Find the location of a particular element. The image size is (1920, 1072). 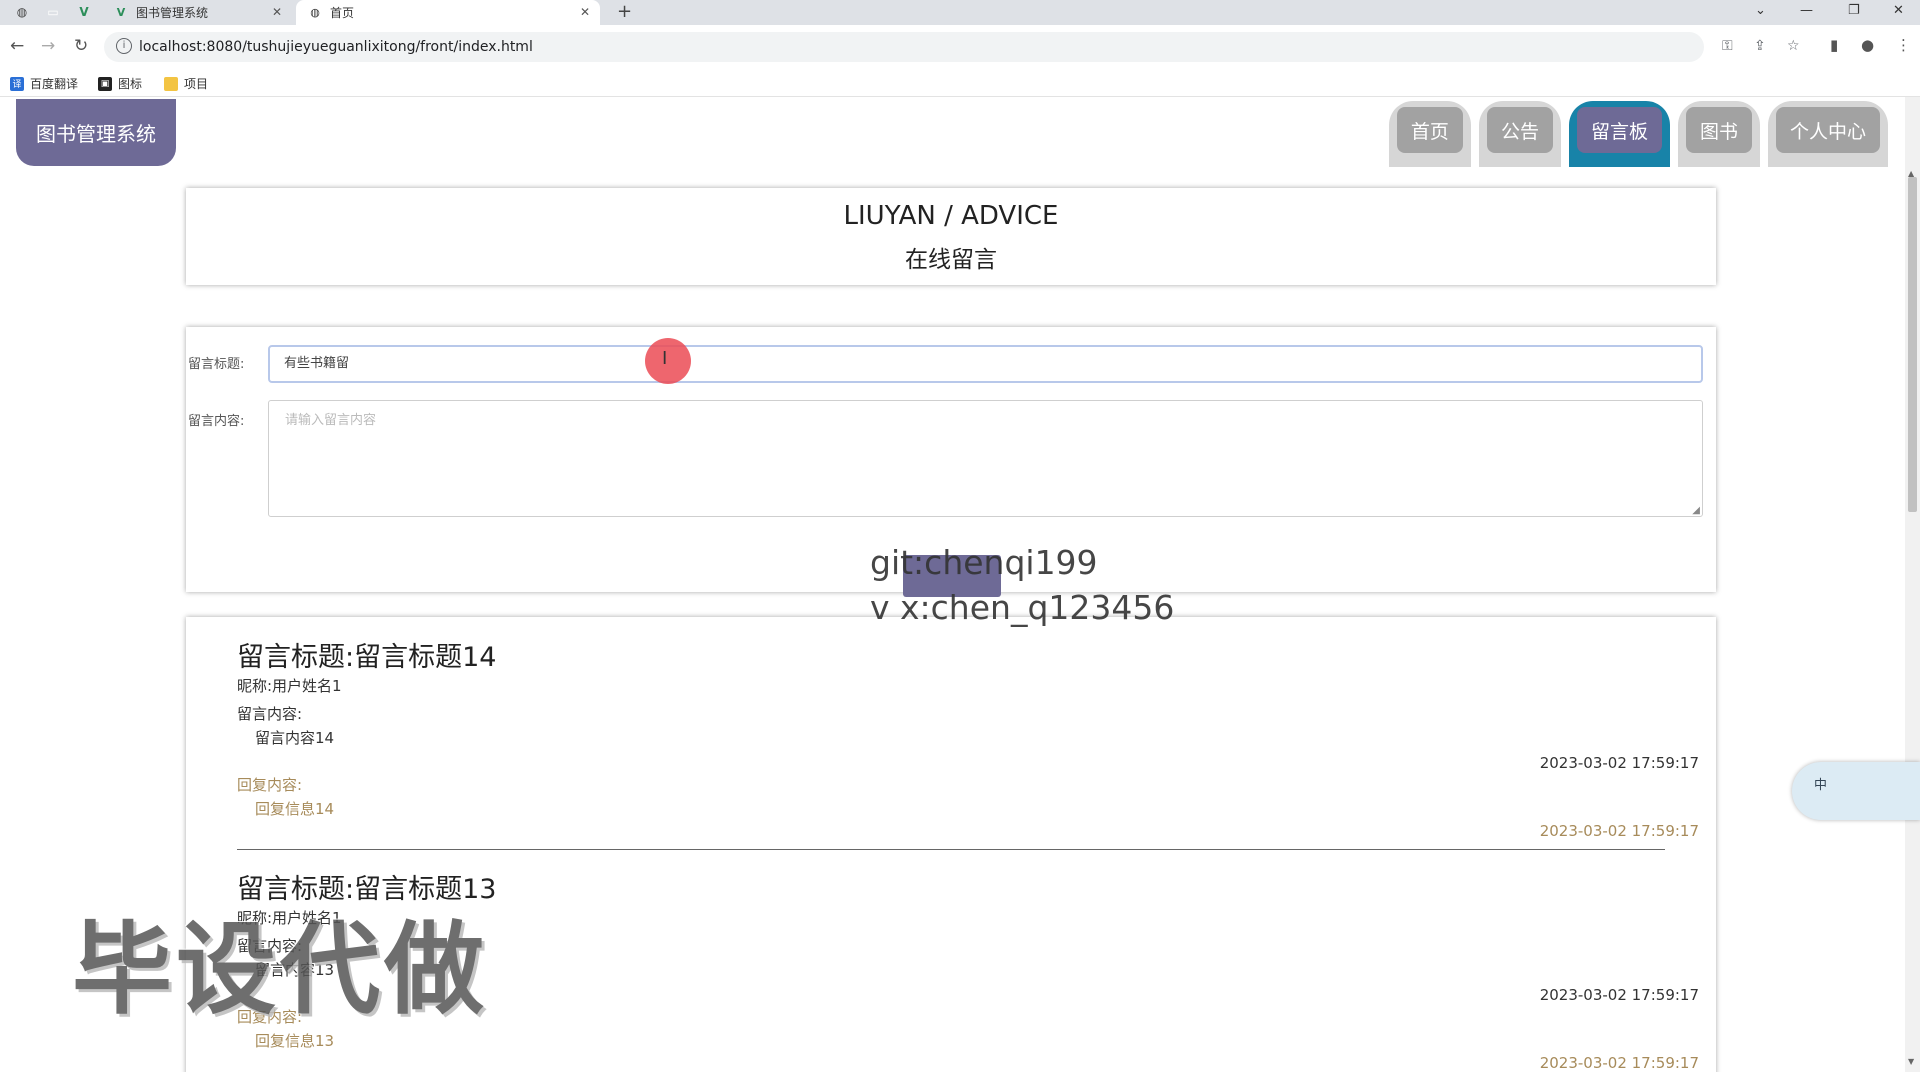

main-nav: 首页 公告 留言板 图书 个人中心 is located at coordinates (1638, 134).